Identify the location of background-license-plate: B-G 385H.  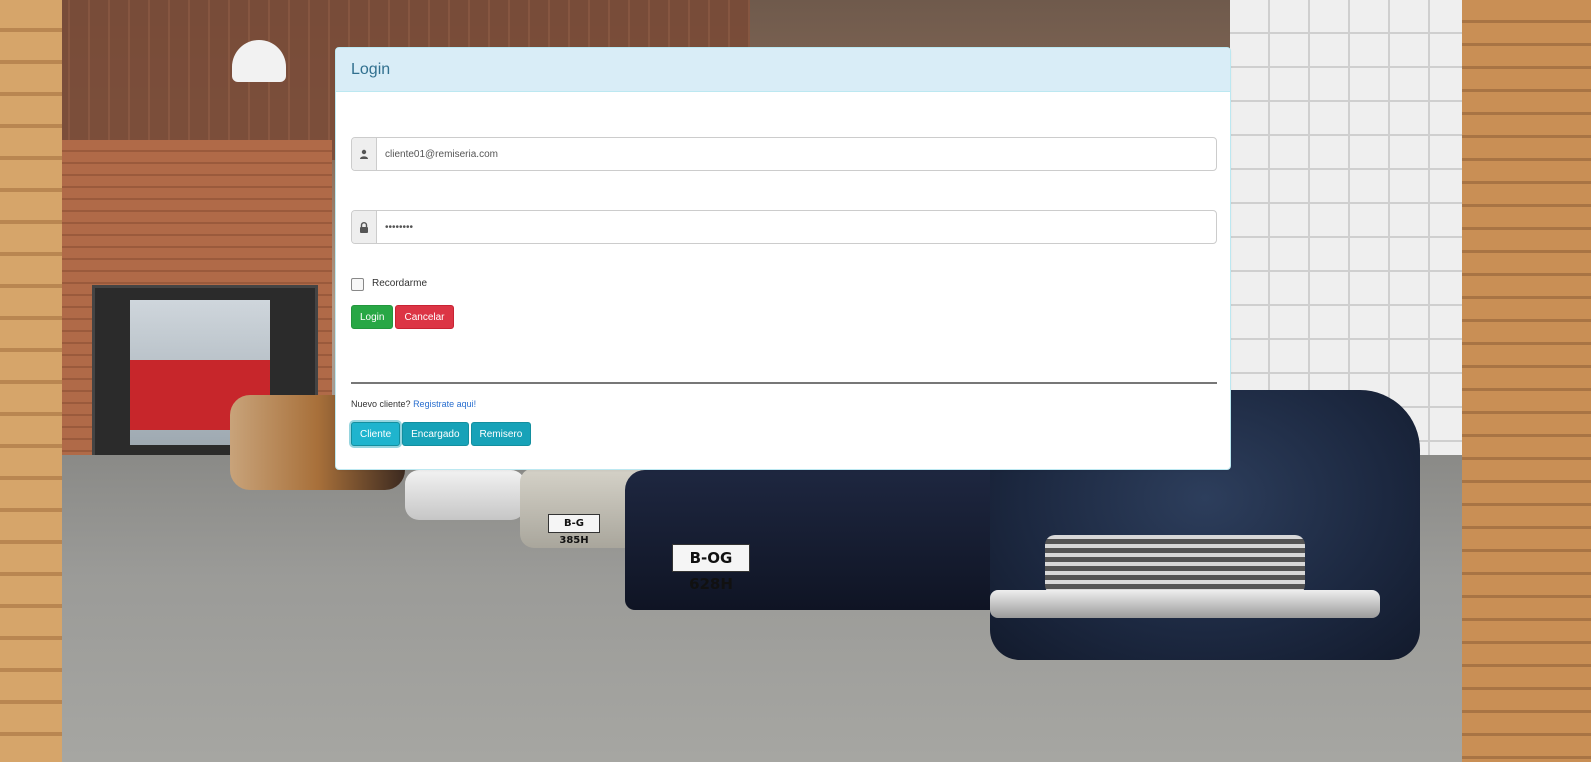
(574, 530).